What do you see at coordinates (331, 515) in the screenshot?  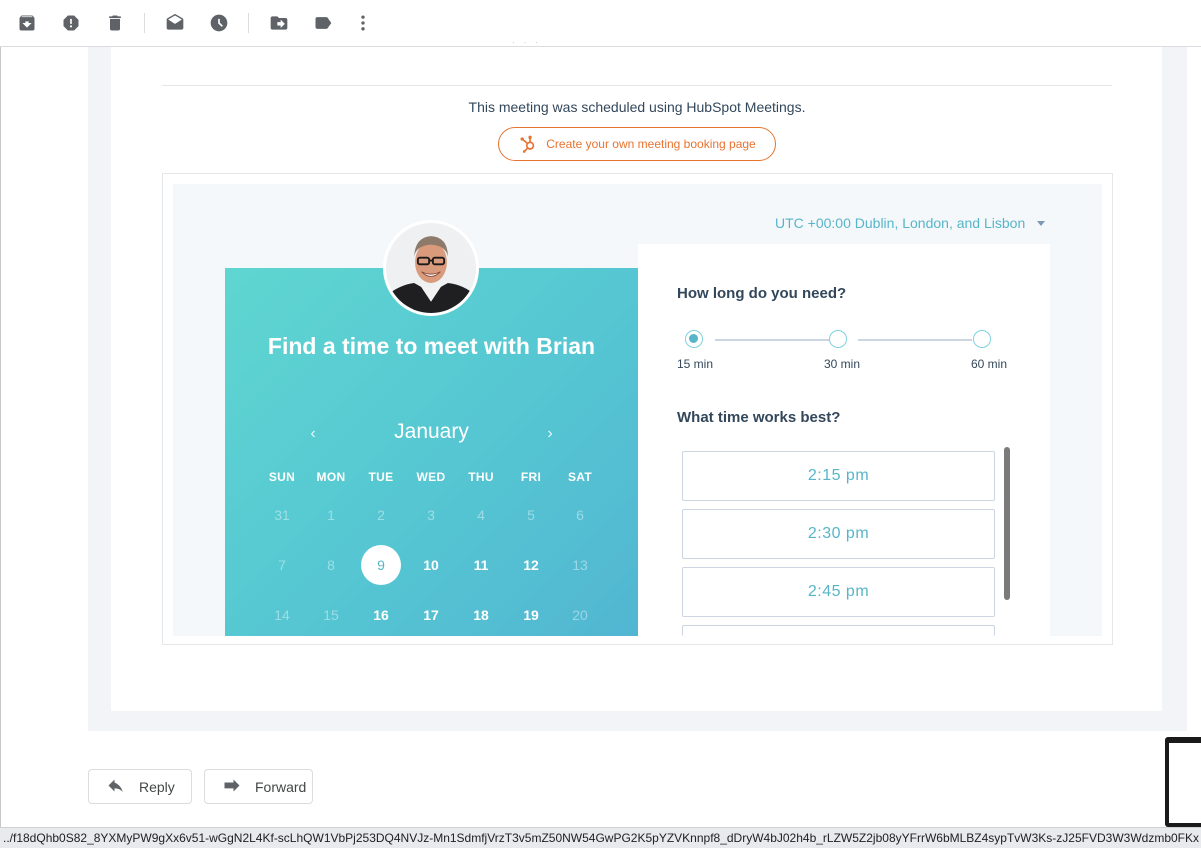 I see `calendar-day-disabled: 1` at bounding box center [331, 515].